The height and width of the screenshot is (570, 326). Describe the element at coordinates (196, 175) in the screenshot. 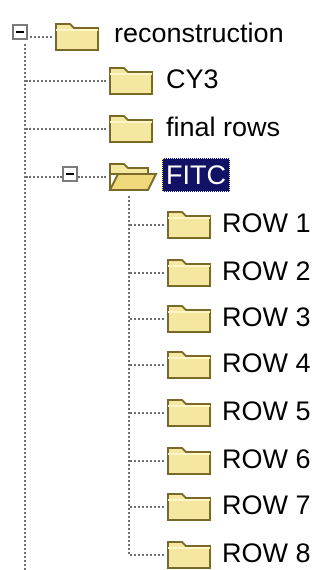

I see `tree-node-fitc: FITC` at that location.